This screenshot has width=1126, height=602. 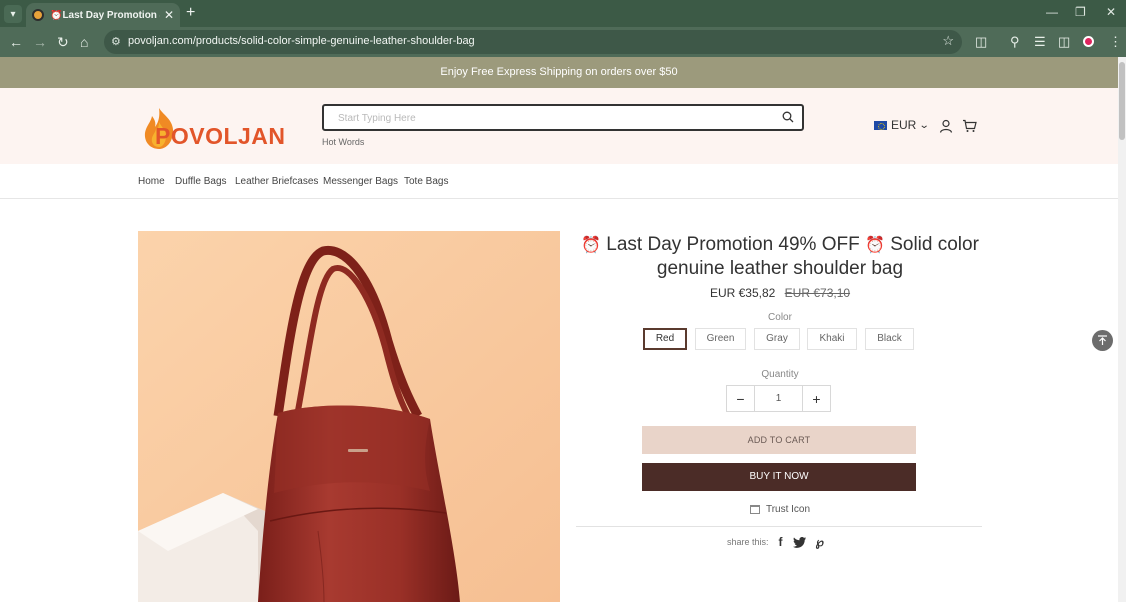 I want to click on scrollbar-thumb, so click(x=1122, y=101).